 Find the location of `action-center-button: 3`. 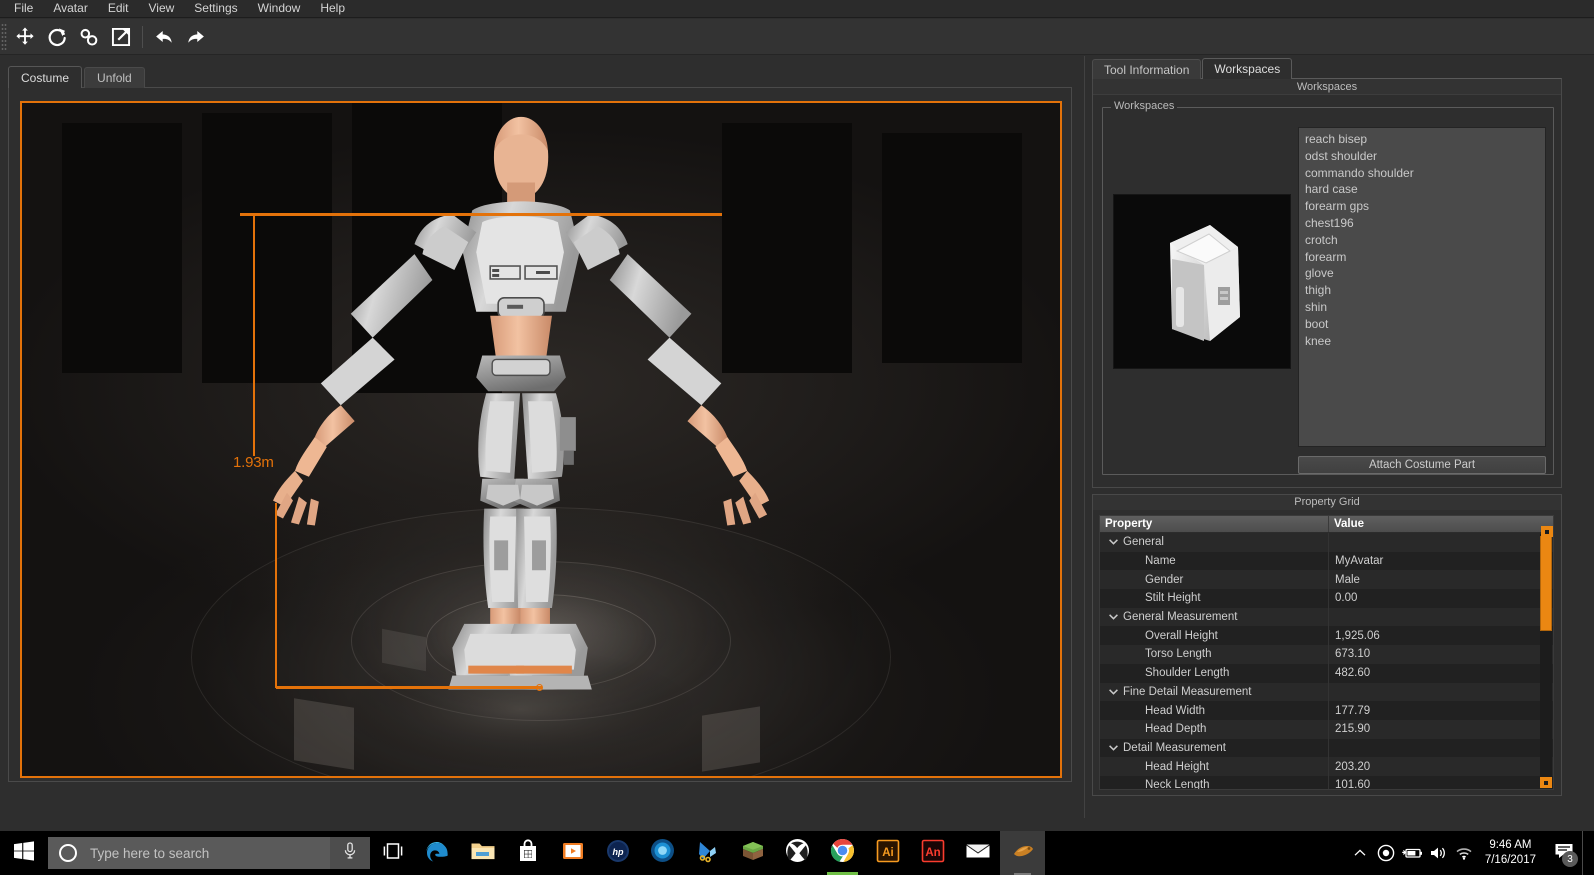

action-center-button: 3 is located at coordinates (1564, 853).